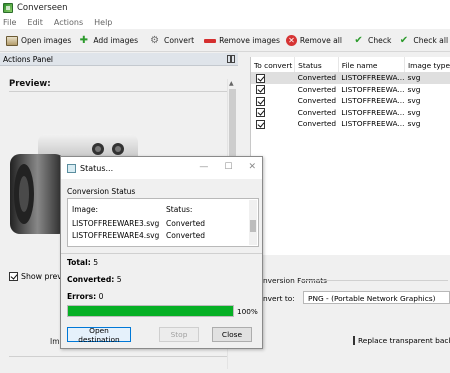 The width and height of the screenshot is (450, 373). What do you see at coordinates (273, 64) in the screenshot?
I see `column-header-to-convert: To convert` at bounding box center [273, 64].